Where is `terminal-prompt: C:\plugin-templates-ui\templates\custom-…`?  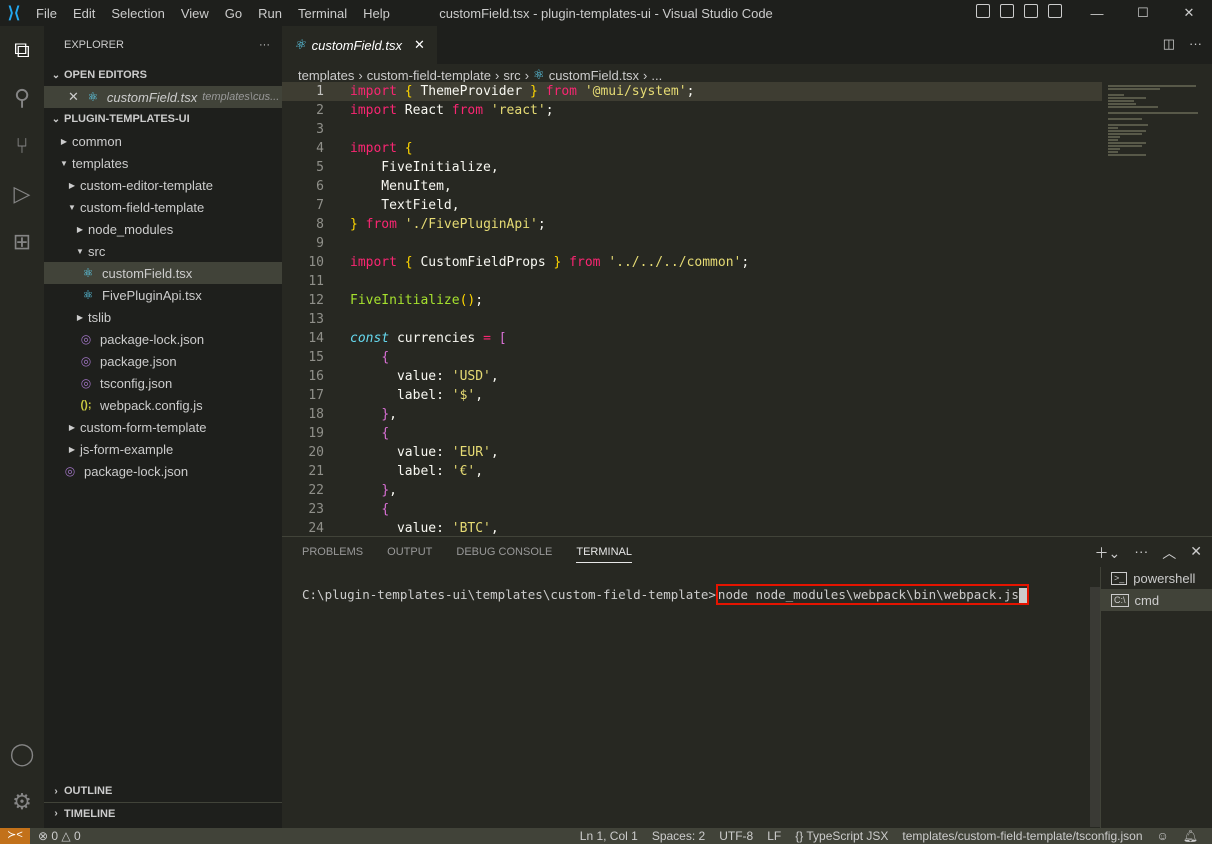 terminal-prompt: C:\plugin-templates-ui\templates\custom-… is located at coordinates (509, 594).